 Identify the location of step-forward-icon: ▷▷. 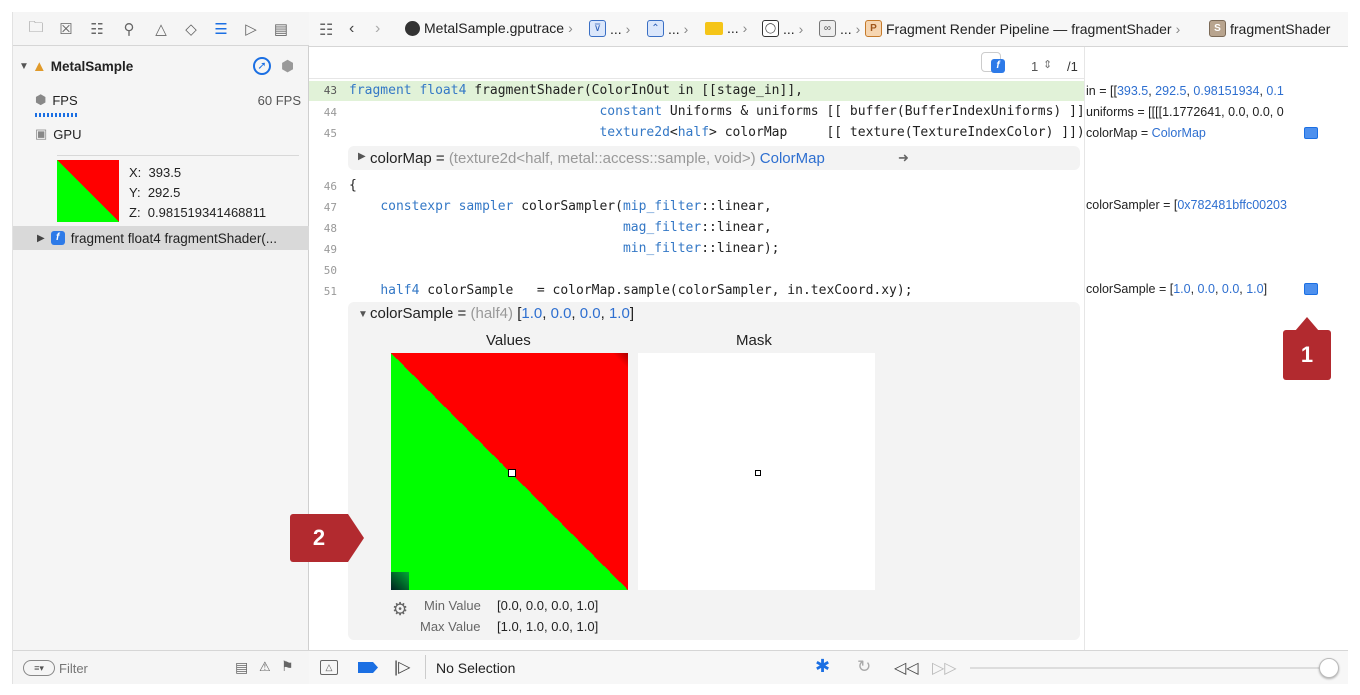
(944, 668).